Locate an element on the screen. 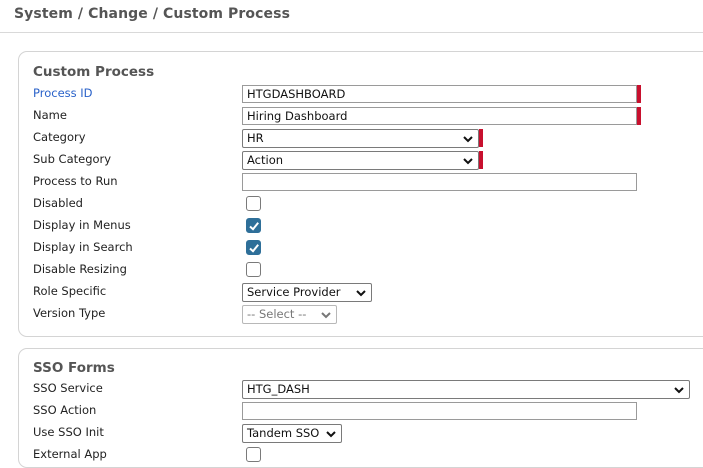 The width and height of the screenshot is (703, 468). sso-service-label: SSO Service is located at coordinates (68, 388).